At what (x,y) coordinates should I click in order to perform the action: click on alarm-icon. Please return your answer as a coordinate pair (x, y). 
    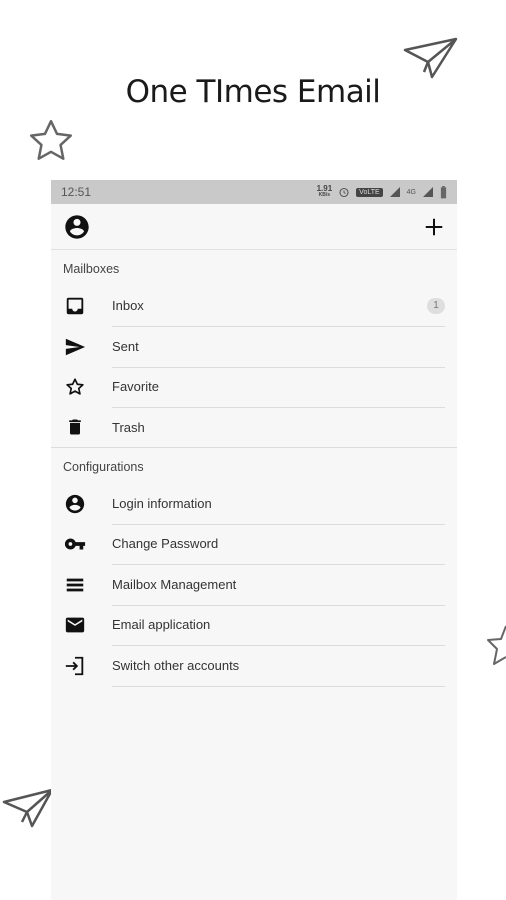
    Looking at the image, I should click on (344, 192).